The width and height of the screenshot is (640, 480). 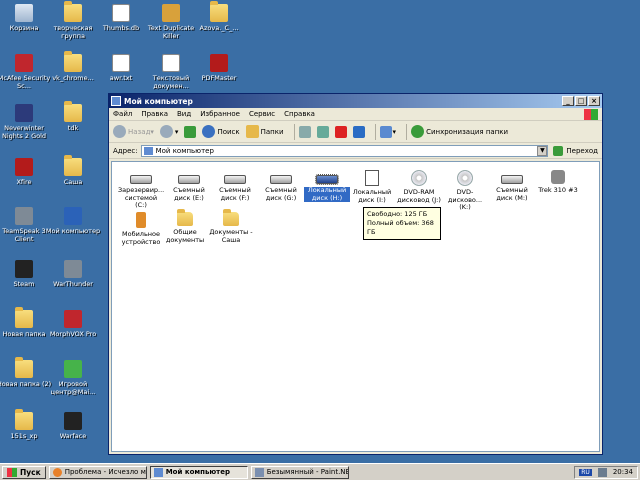 I want to click on title-bar: Мой компьютер _ □ ×, so click(x=355, y=101).